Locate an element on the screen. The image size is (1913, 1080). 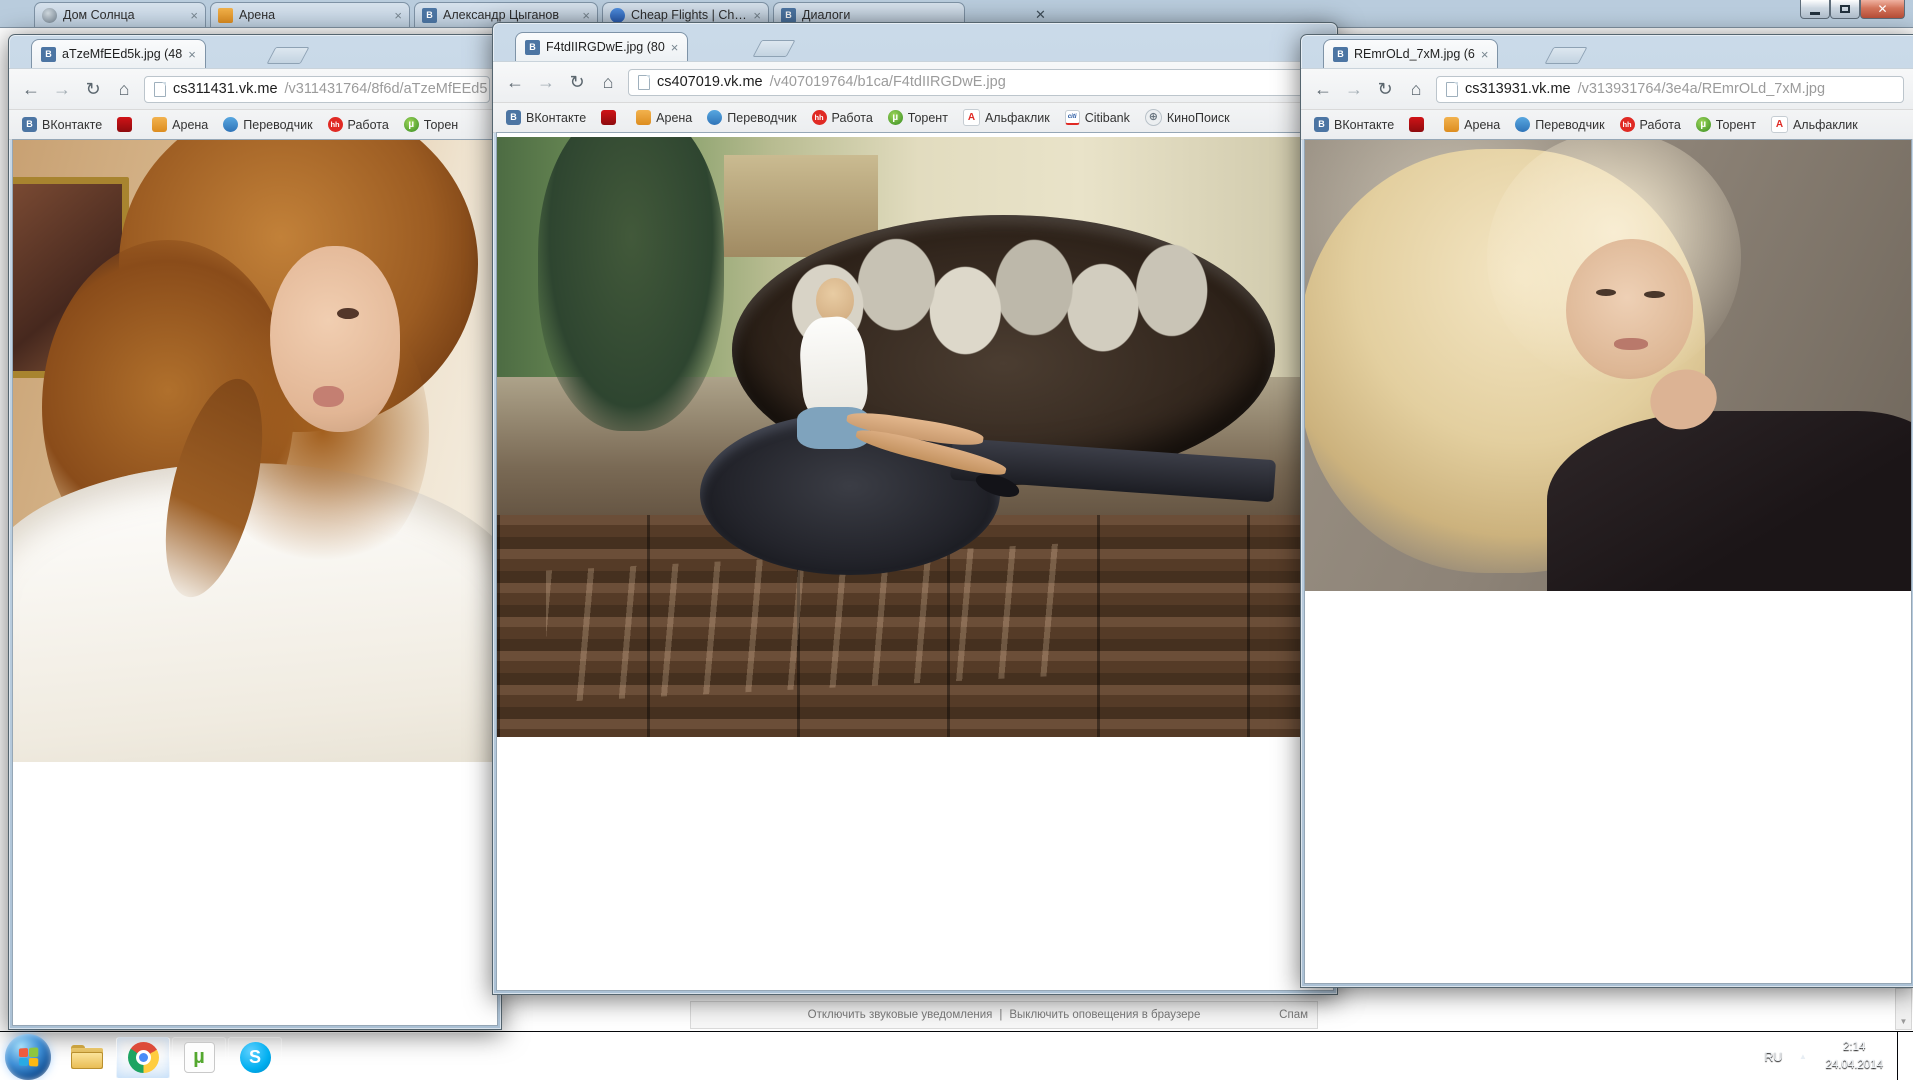
spam-link: Спам is located at coordinates (1293, 1015).